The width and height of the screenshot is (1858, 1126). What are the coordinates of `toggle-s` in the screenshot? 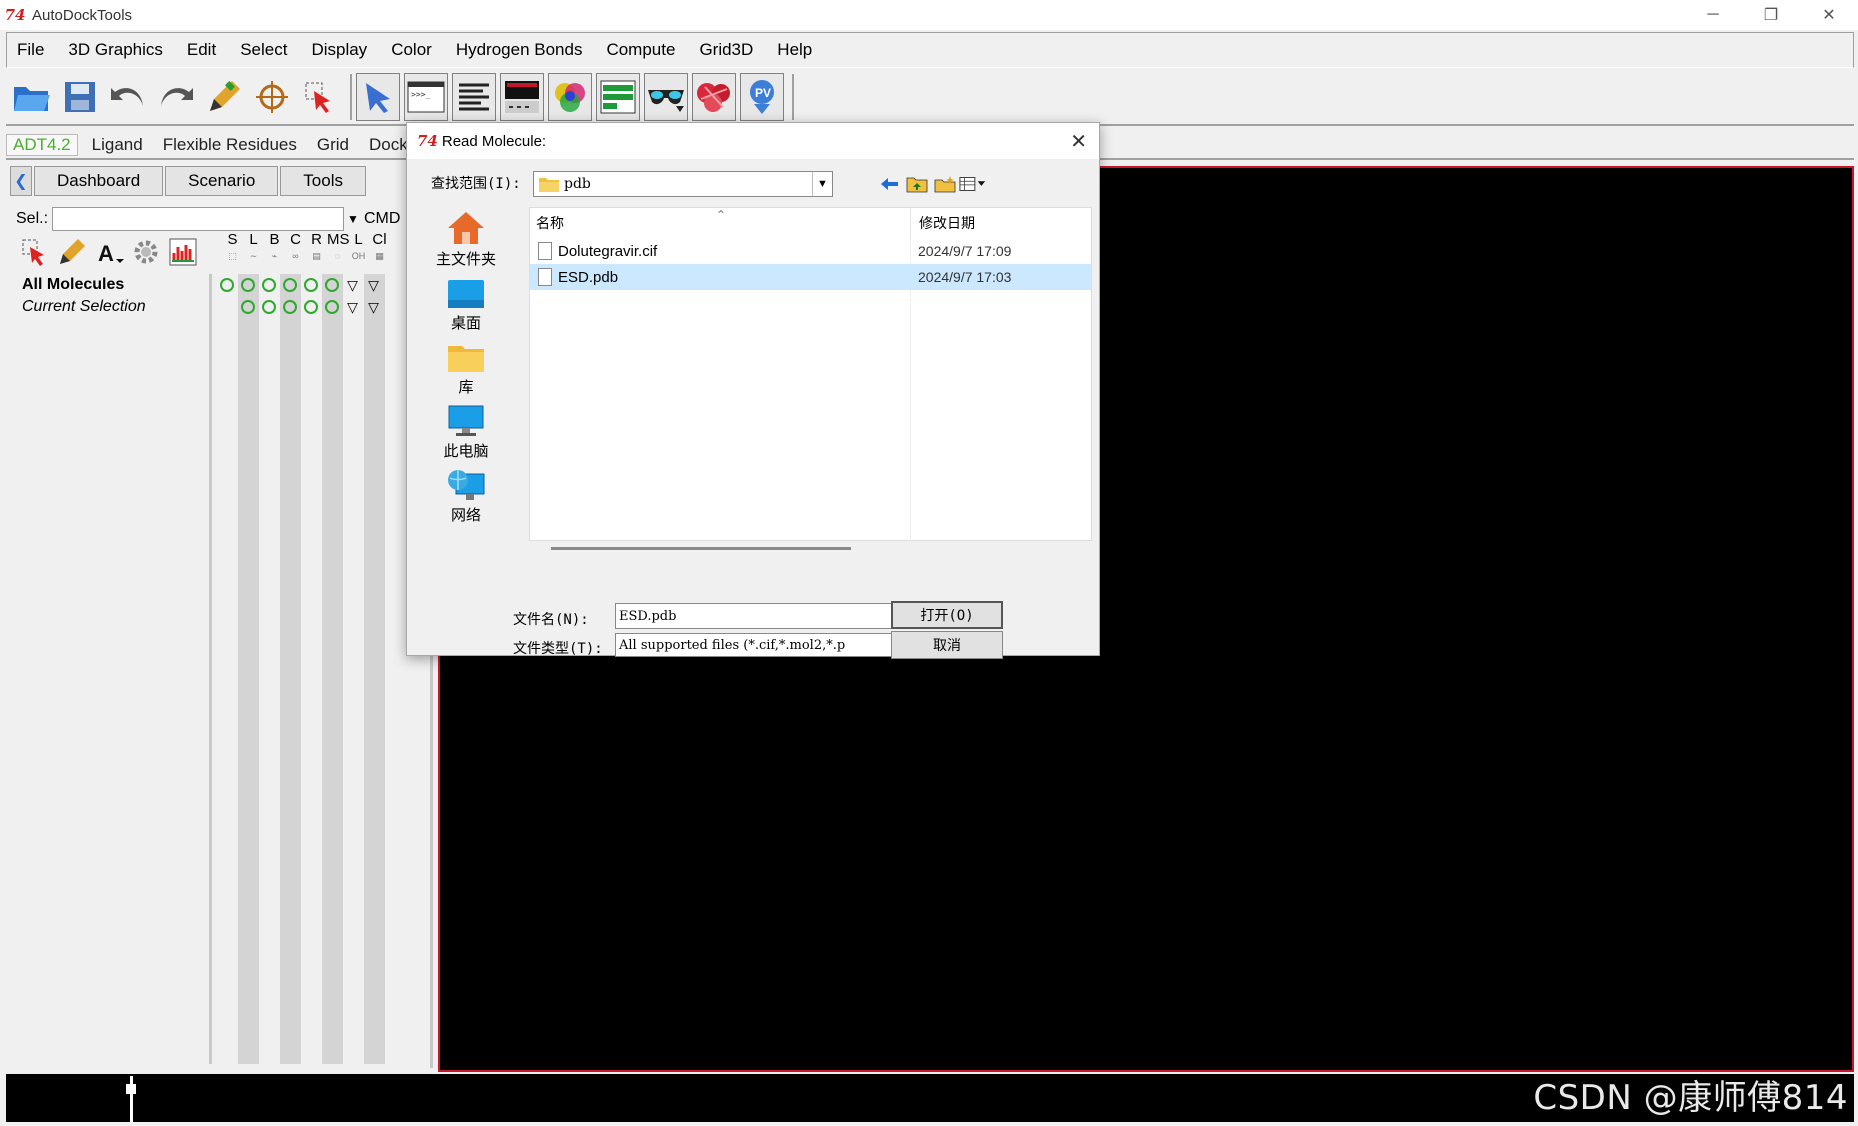 It's located at (226, 285).